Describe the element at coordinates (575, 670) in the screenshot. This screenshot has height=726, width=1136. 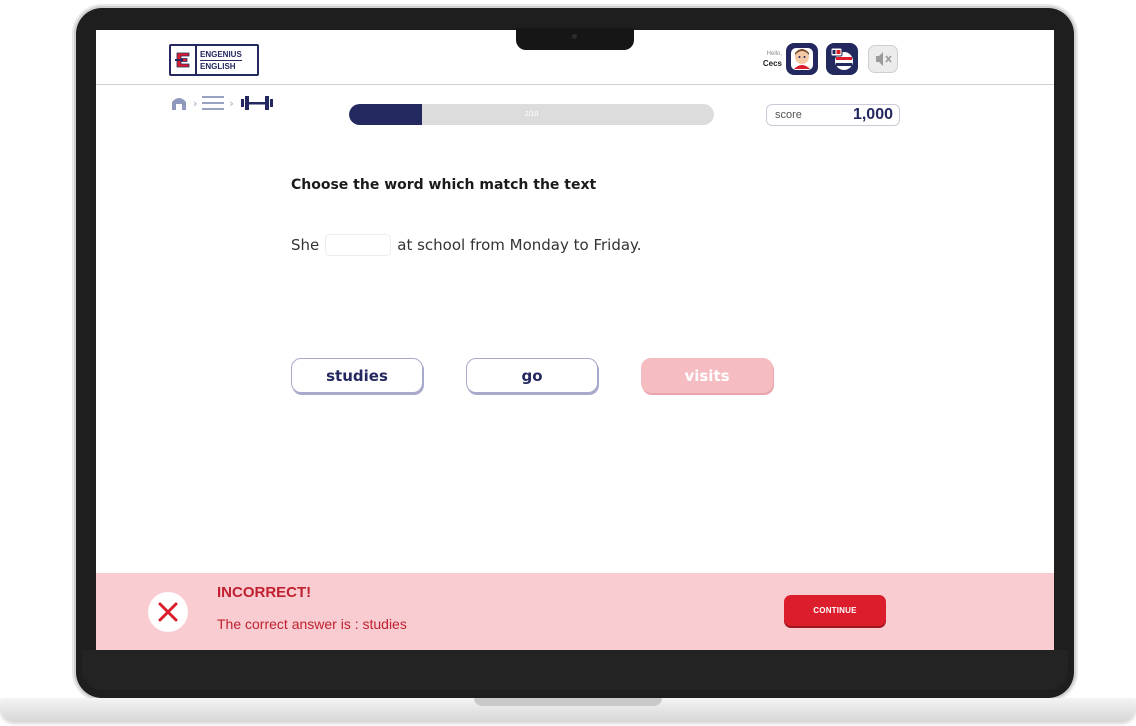
I see `screen-bezel` at that location.